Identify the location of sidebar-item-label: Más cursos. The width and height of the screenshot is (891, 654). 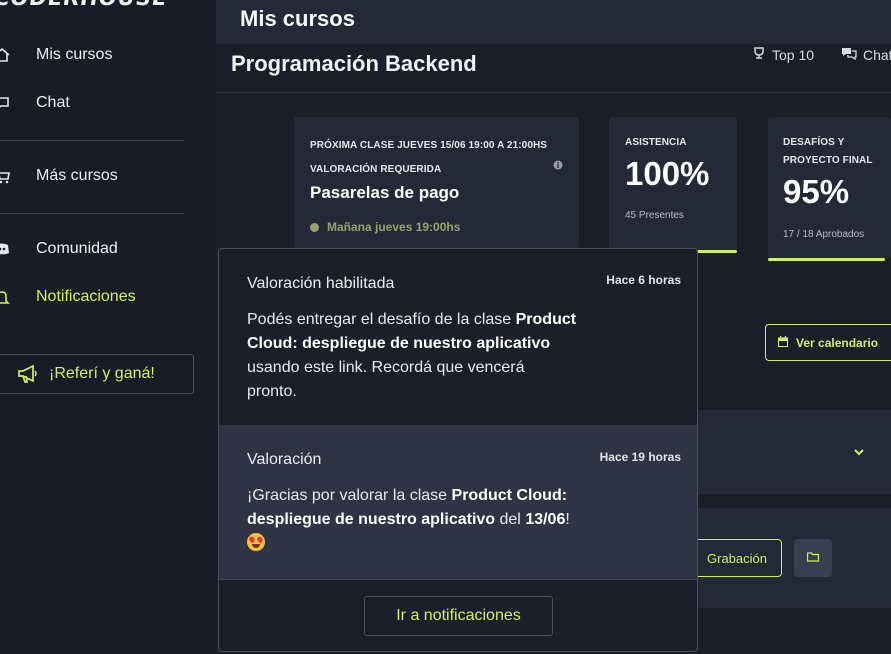
(77, 175).